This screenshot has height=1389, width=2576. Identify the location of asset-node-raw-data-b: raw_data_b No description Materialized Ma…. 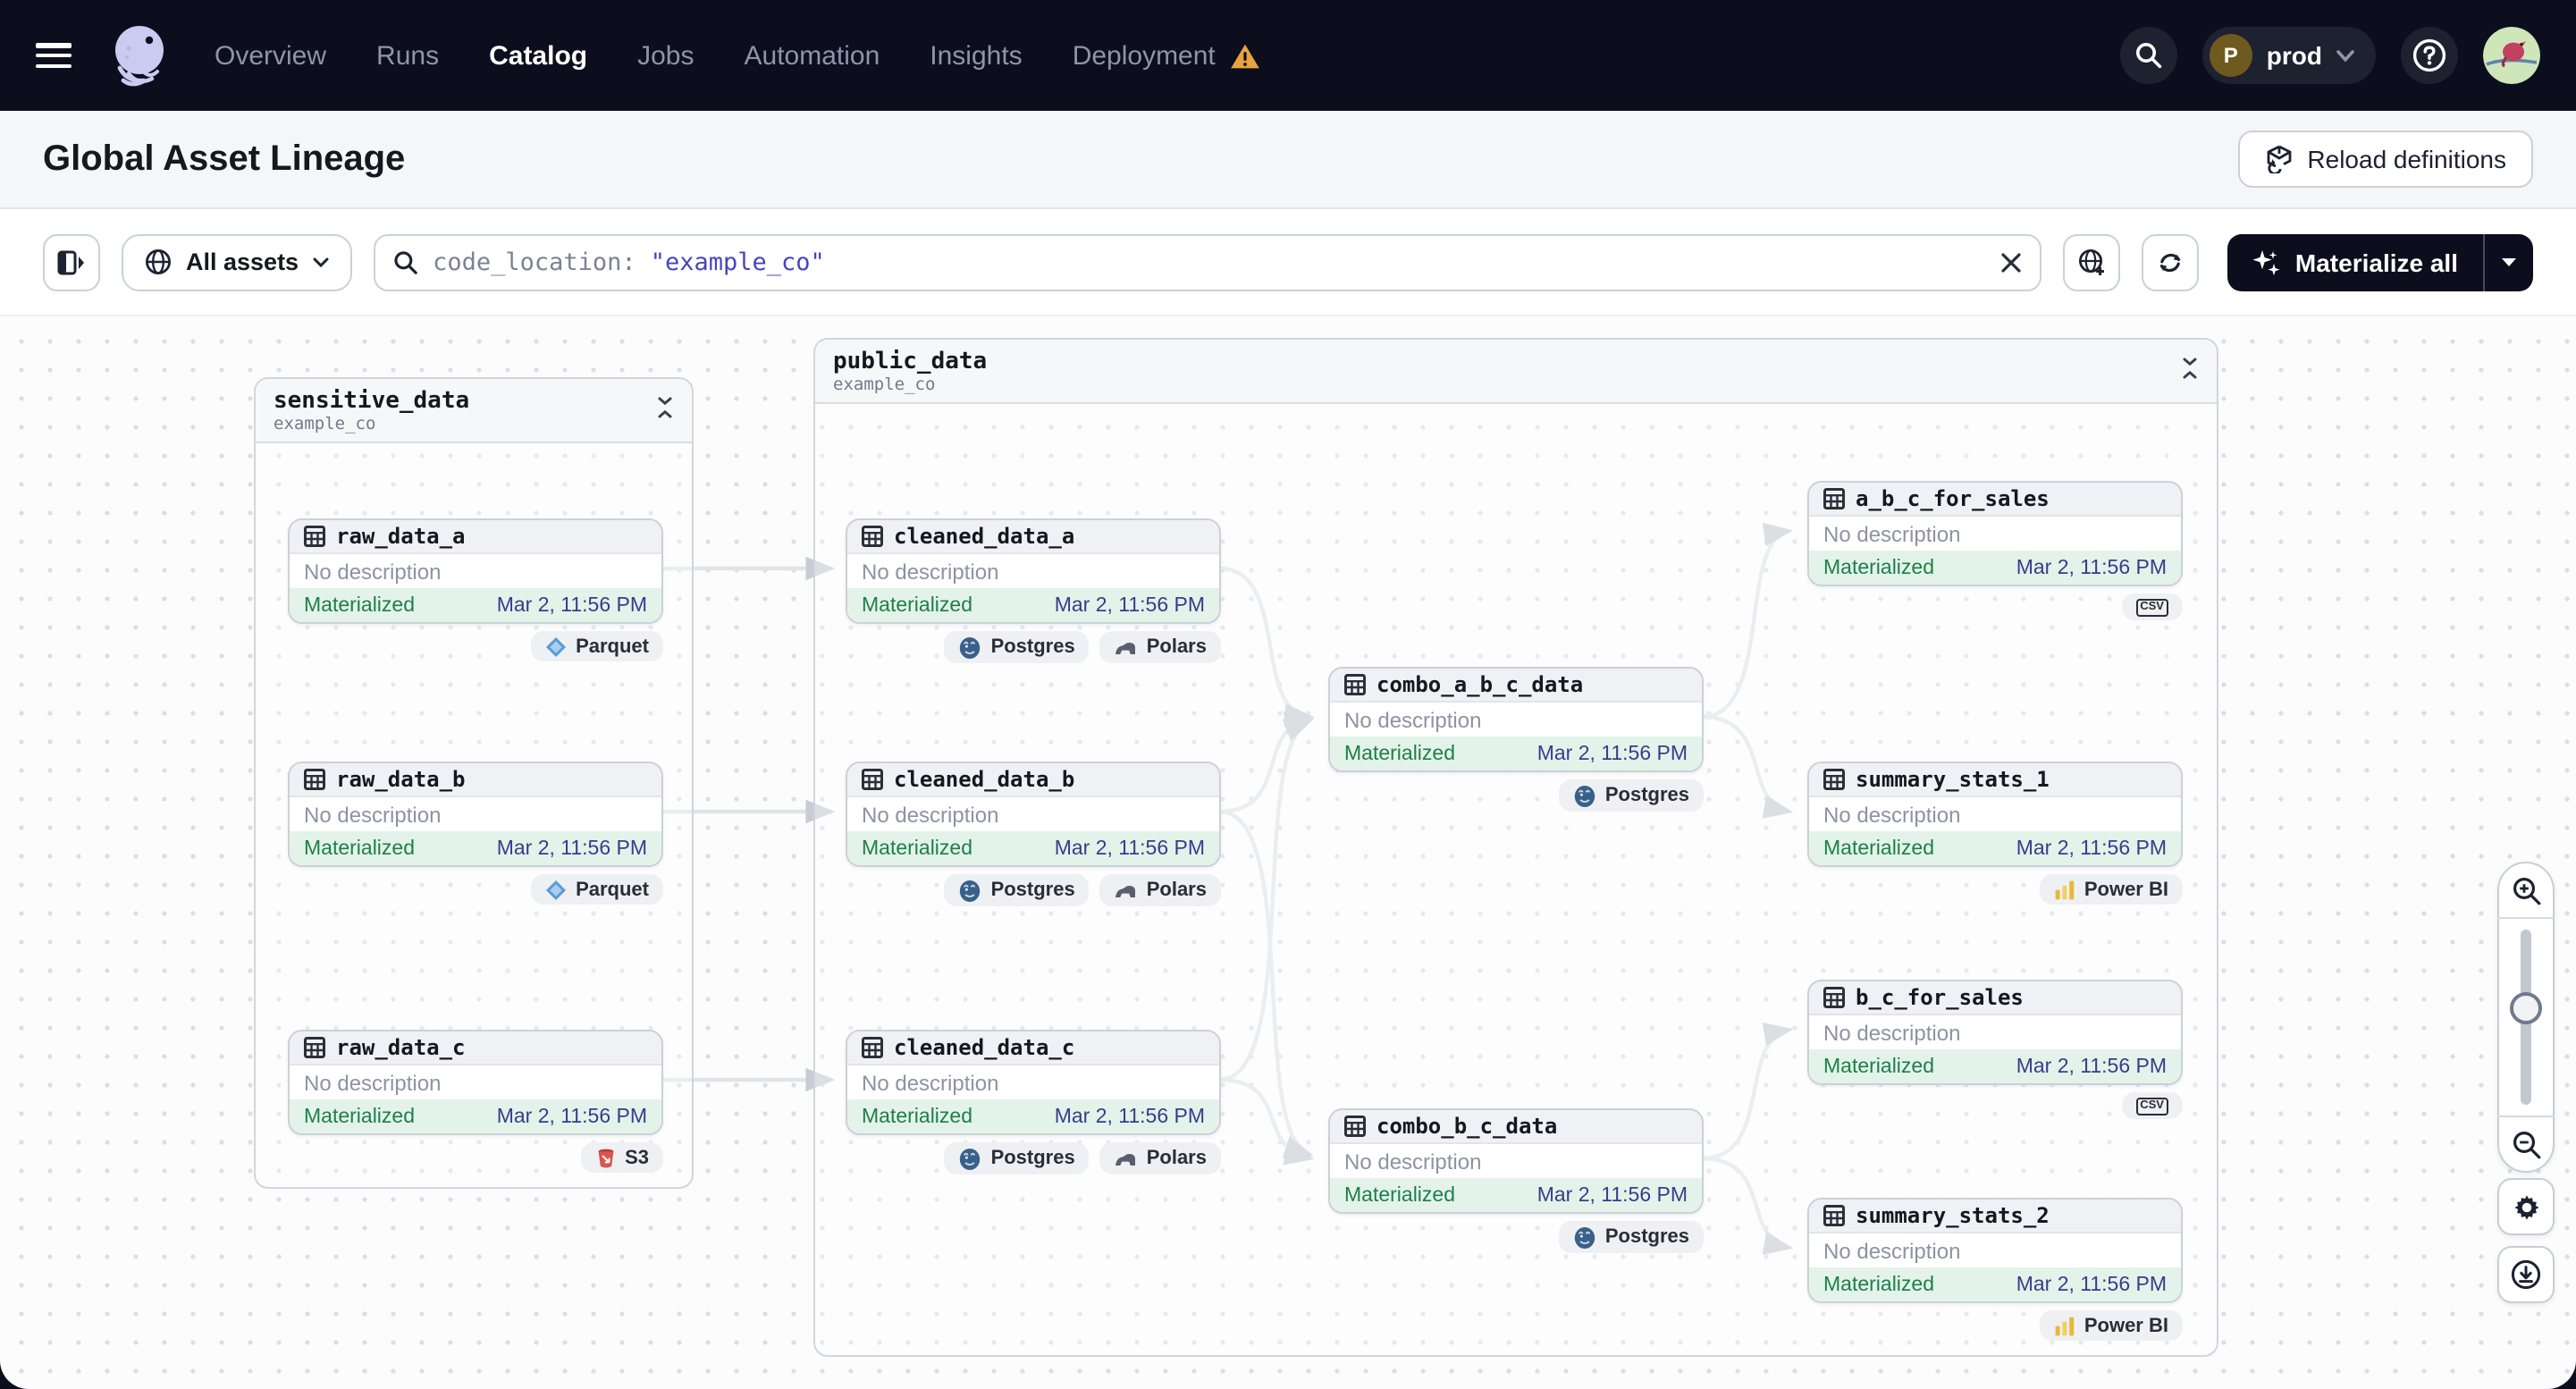
(476, 814).